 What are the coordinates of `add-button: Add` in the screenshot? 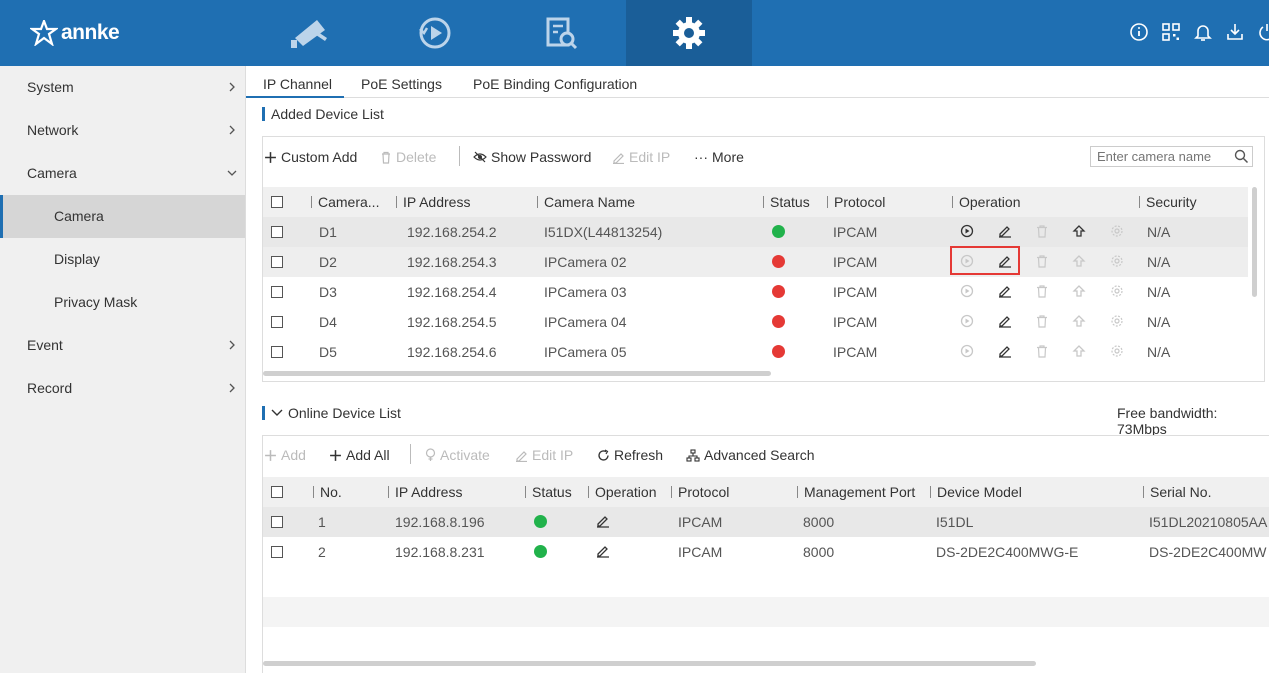 It's located at (285, 455).